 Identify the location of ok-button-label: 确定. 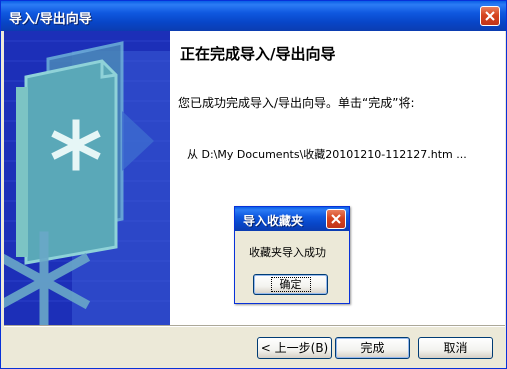
(290, 284).